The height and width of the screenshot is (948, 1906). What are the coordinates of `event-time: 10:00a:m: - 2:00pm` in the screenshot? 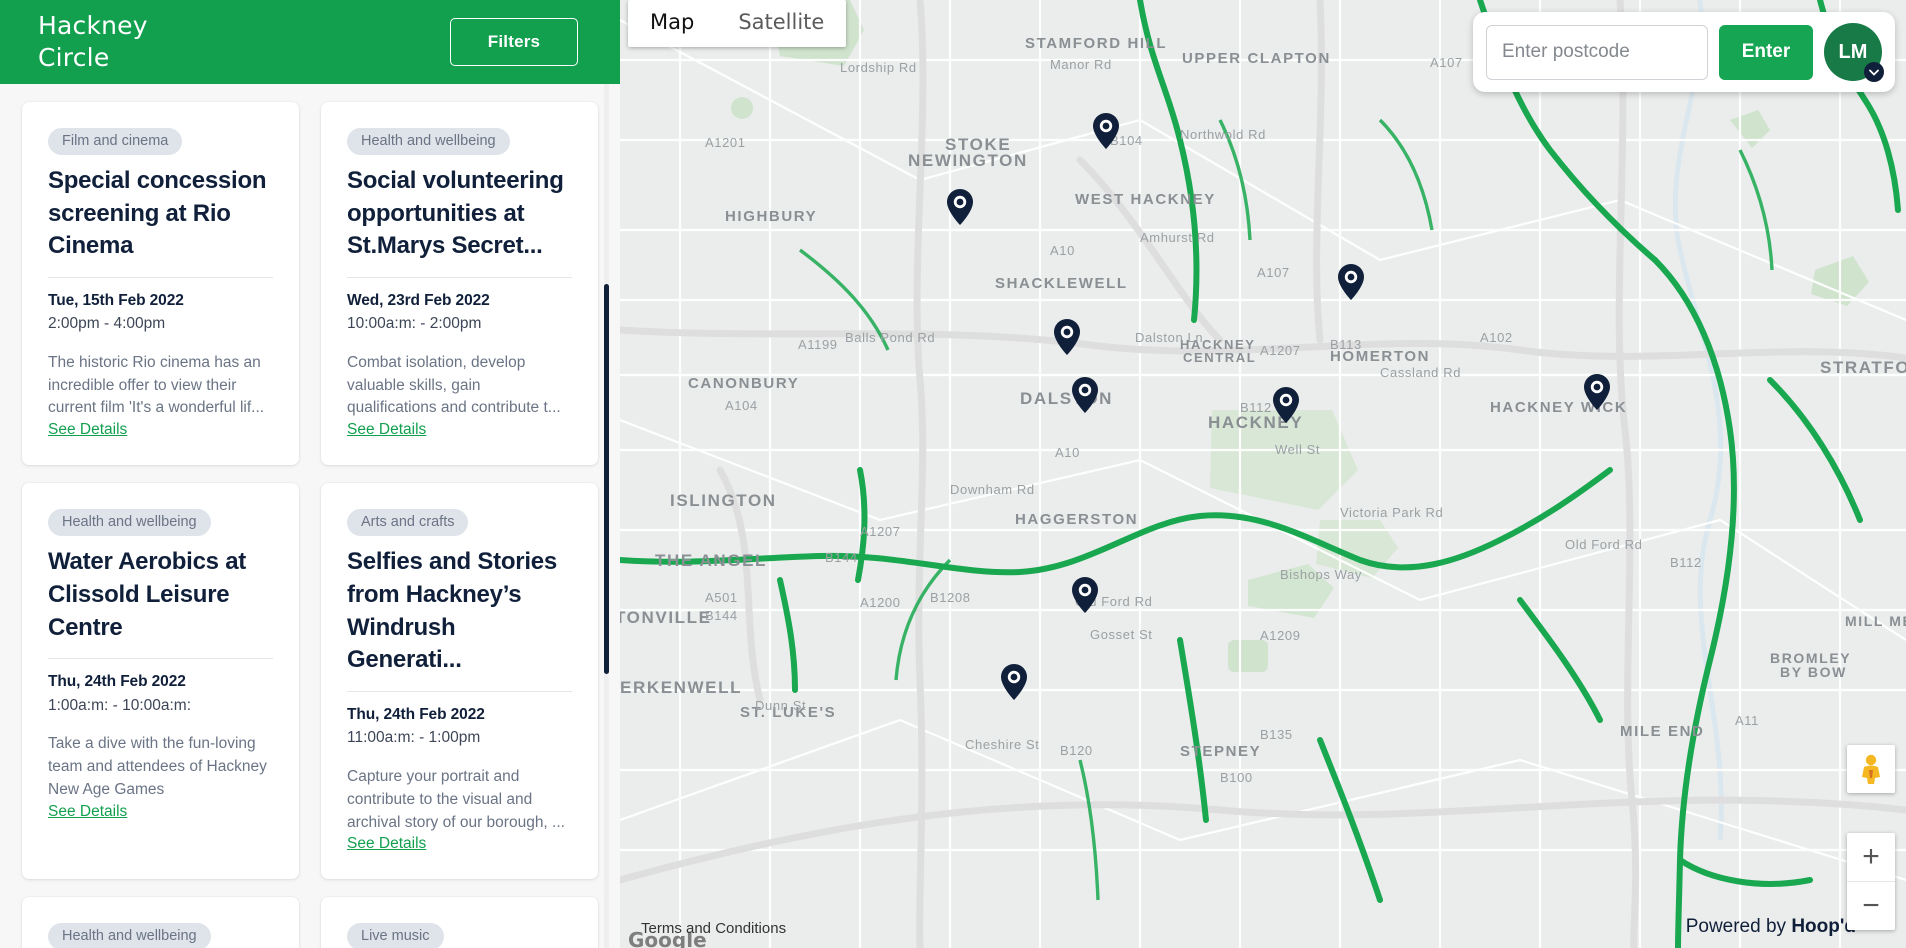 It's located at (414, 324).